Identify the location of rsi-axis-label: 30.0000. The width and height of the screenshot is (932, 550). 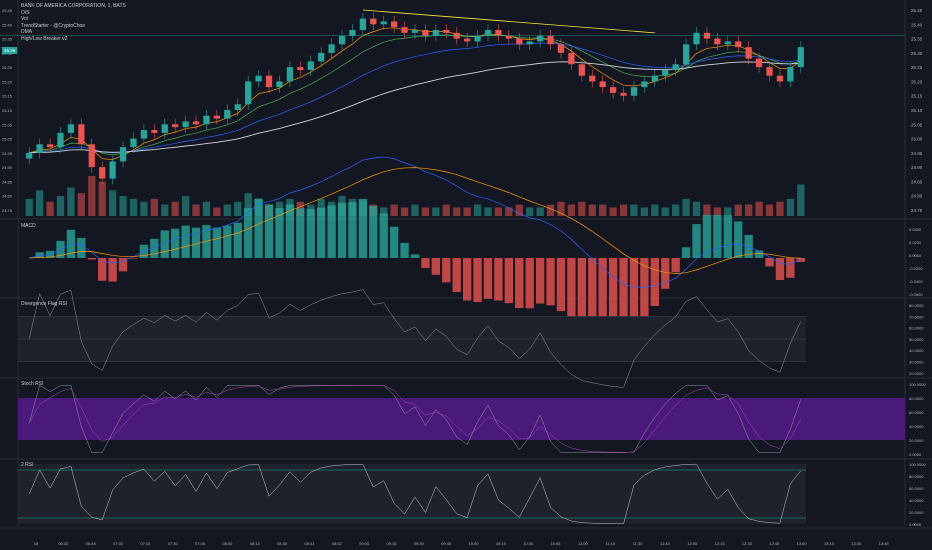
(916, 362).